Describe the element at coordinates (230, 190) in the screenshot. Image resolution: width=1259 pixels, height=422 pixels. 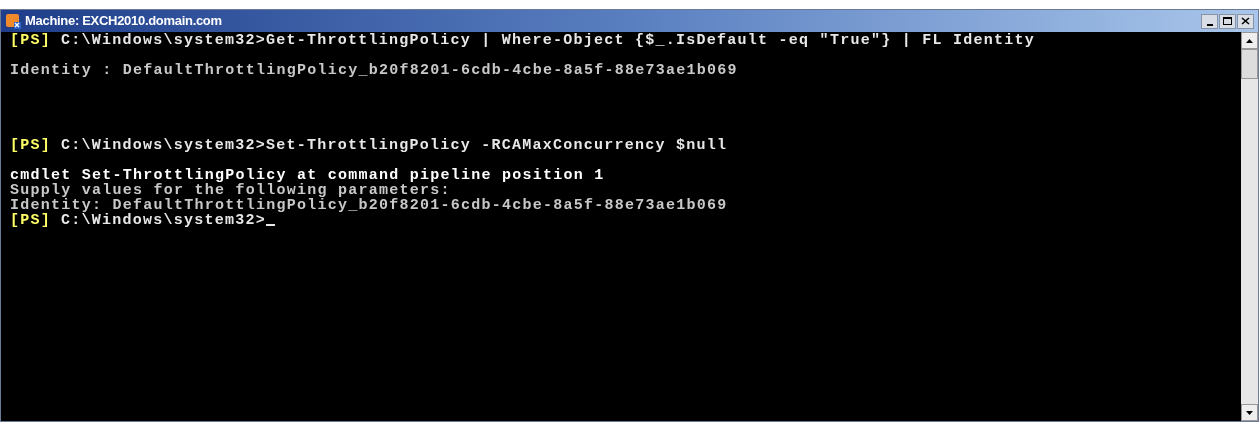
I see `output-text: Supply values for the following parameters:` at that location.